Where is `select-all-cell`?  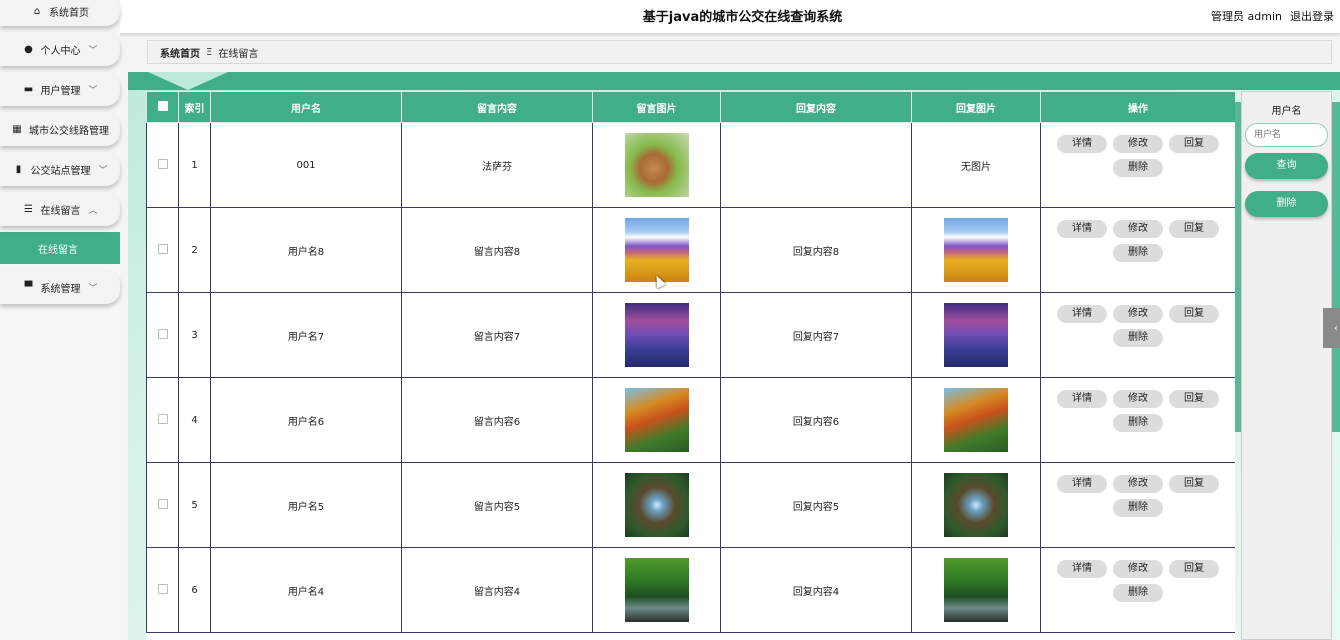
select-all-cell is located at coordinates (162, 107).